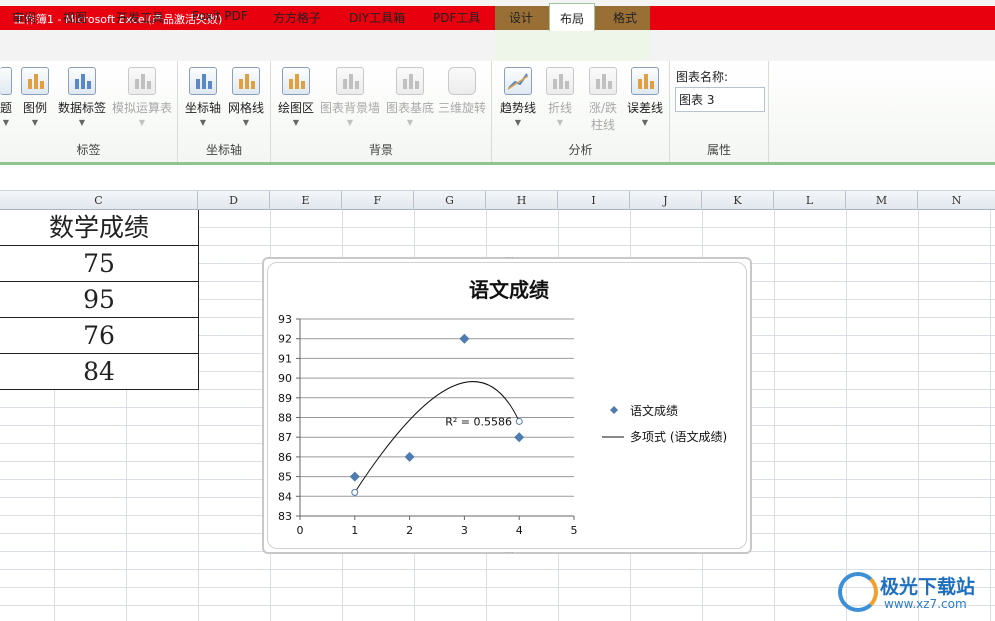 This screenshot has width=995, height=621. What do you see at coordinates (664, 423) in the screenshot?
I see `legend: 语文成绩 多项式 (语文成绩)` at bounding box center [664, 423].